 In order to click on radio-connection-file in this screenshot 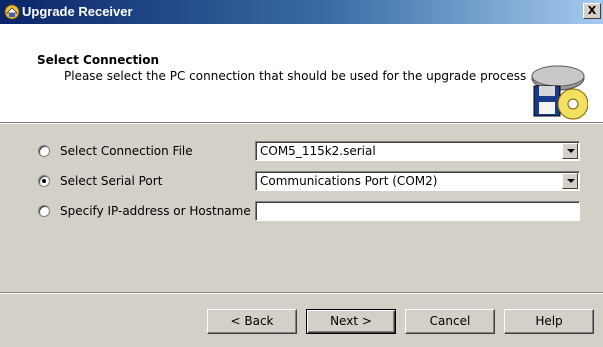, I will do `click(44, 151)`.